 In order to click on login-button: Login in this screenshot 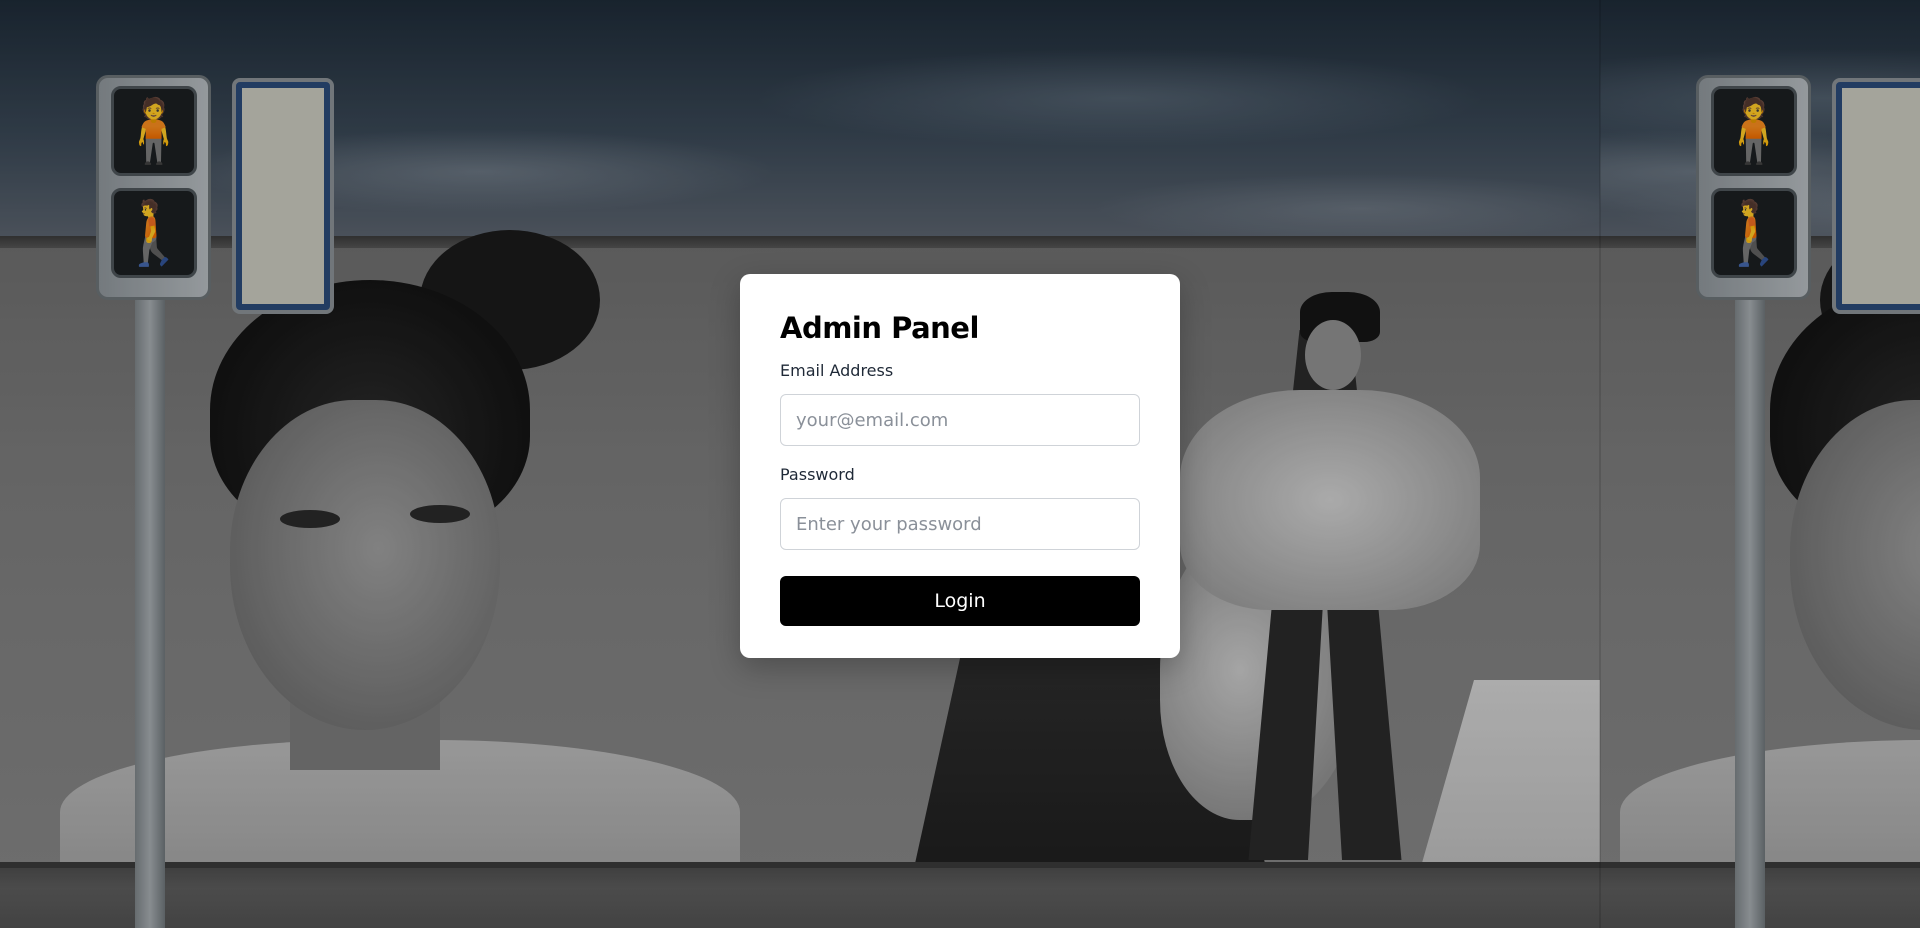, I will do `click(960, 601)`.